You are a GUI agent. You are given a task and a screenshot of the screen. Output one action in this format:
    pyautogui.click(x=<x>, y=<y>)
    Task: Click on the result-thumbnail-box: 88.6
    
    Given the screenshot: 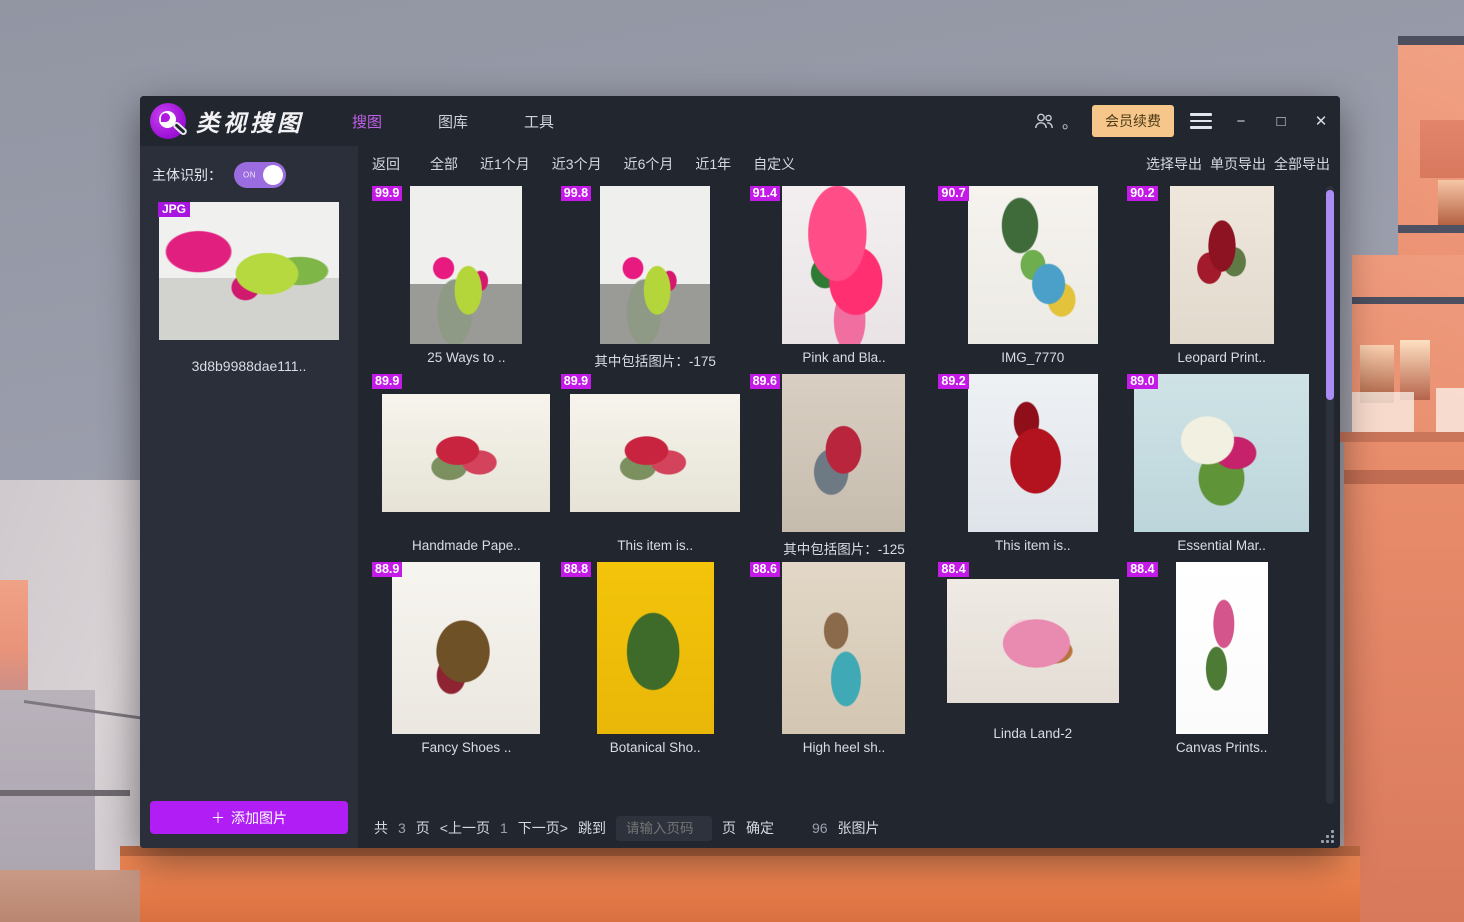 What is the action you would take?
    pyautogui.click(x=844, y=648)
    